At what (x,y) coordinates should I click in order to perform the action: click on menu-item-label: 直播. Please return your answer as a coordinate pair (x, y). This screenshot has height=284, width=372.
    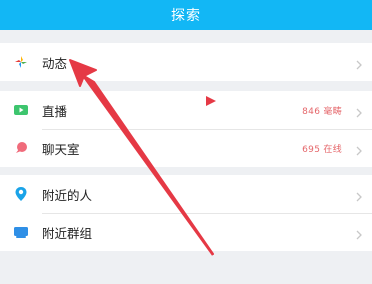
    Looking at the image, I should click on (55, 111).